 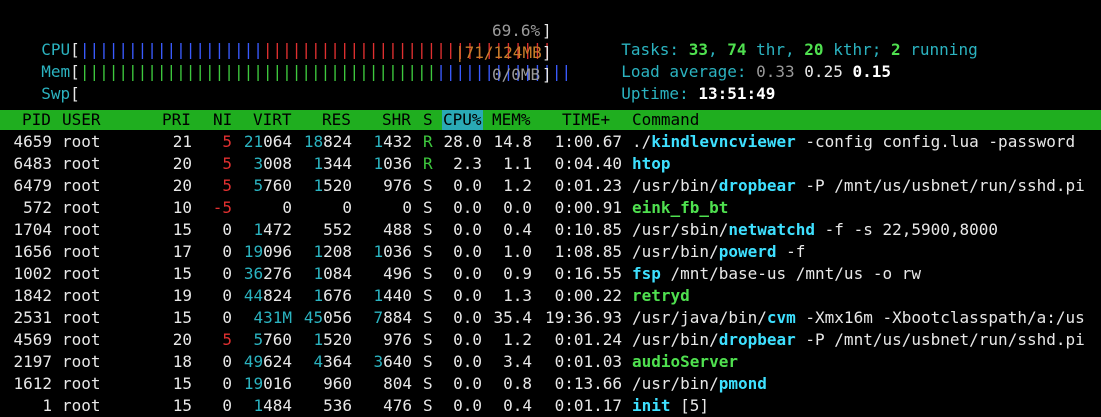 What do you see at coordinates (392, 251) in the screenshot?
I see `process-shr: 1036` at bounding box center [392, 251].